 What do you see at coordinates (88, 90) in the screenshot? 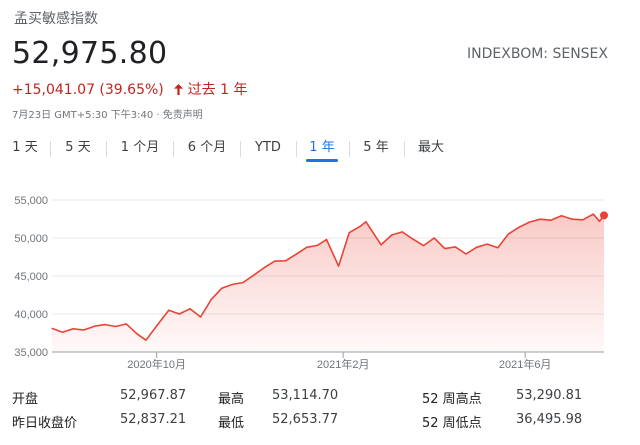
I see `change-value: +15,041.07 (39.65%)` at bounding box center [88, 90].